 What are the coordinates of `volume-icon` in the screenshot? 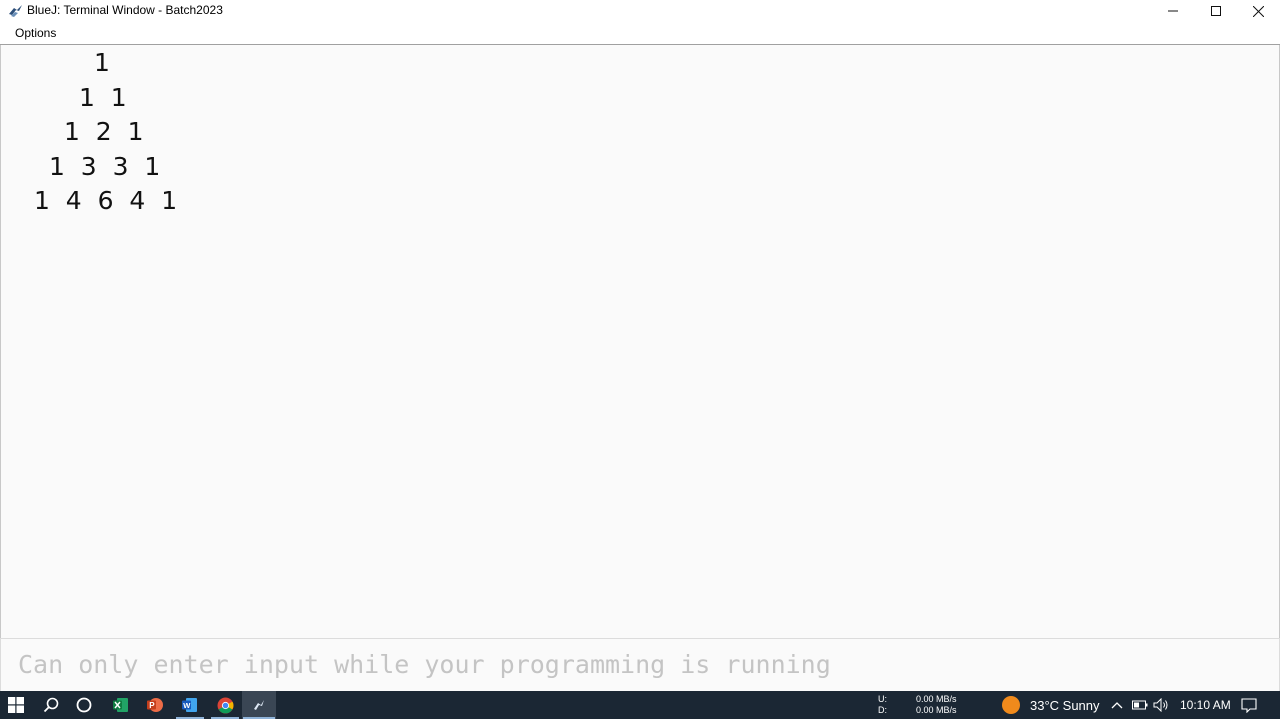 It's located at (1161, 705).